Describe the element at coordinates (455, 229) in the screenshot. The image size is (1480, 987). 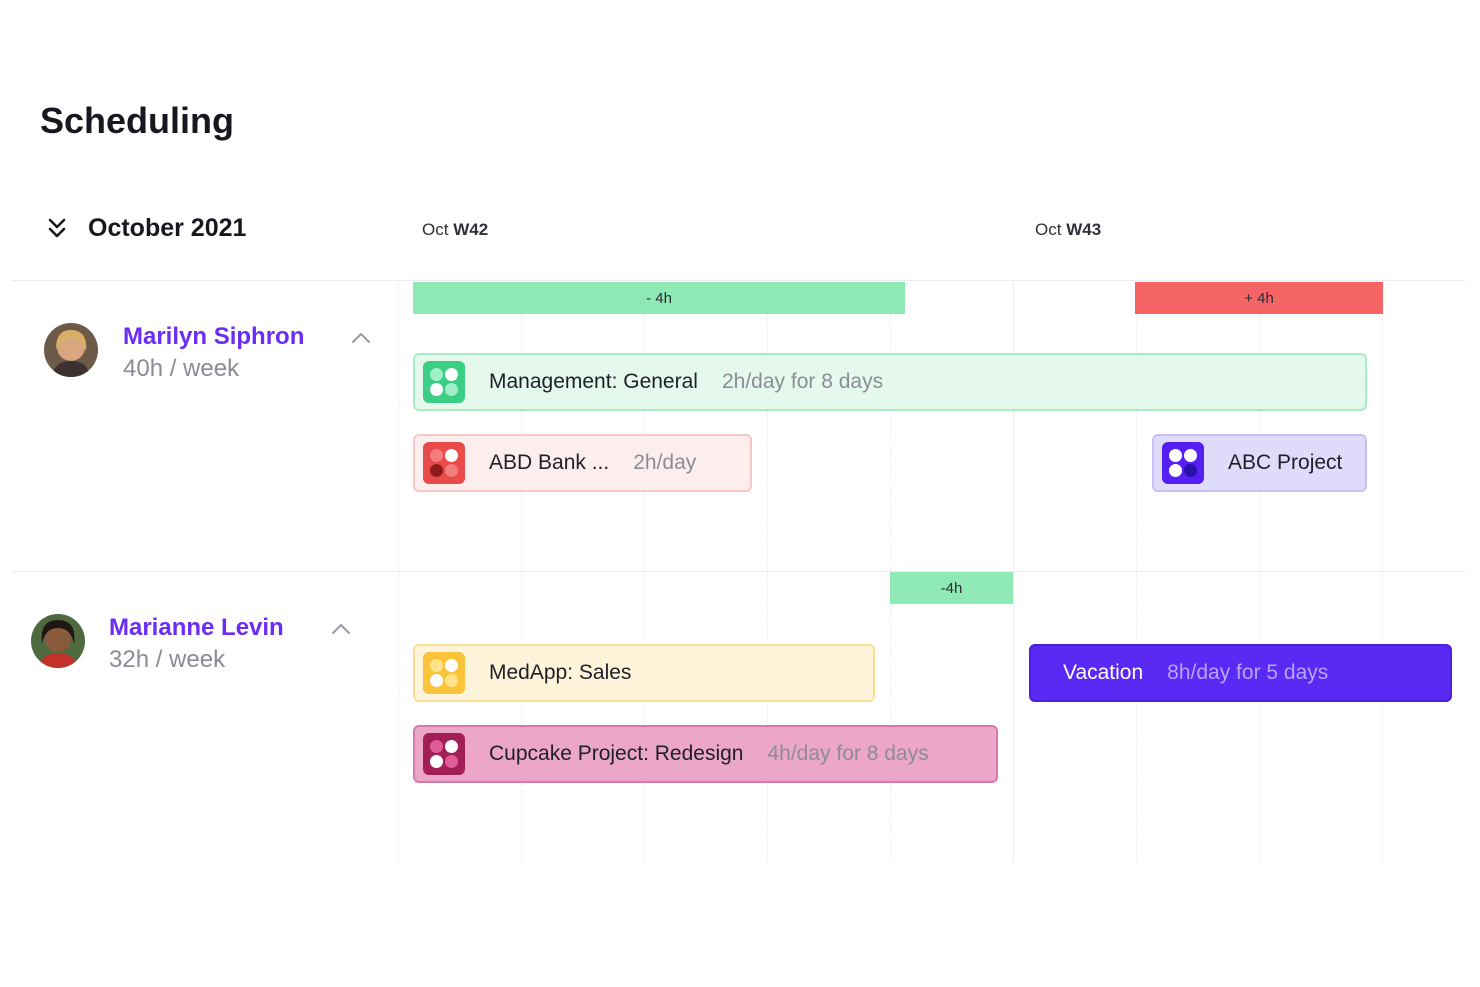
I see `week-label-w42: Oct W42` at that location.